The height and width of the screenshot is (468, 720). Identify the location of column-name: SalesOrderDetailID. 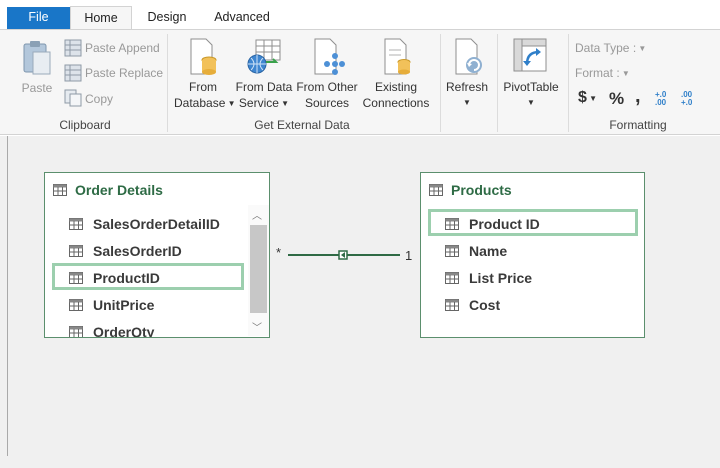
(156, 224).